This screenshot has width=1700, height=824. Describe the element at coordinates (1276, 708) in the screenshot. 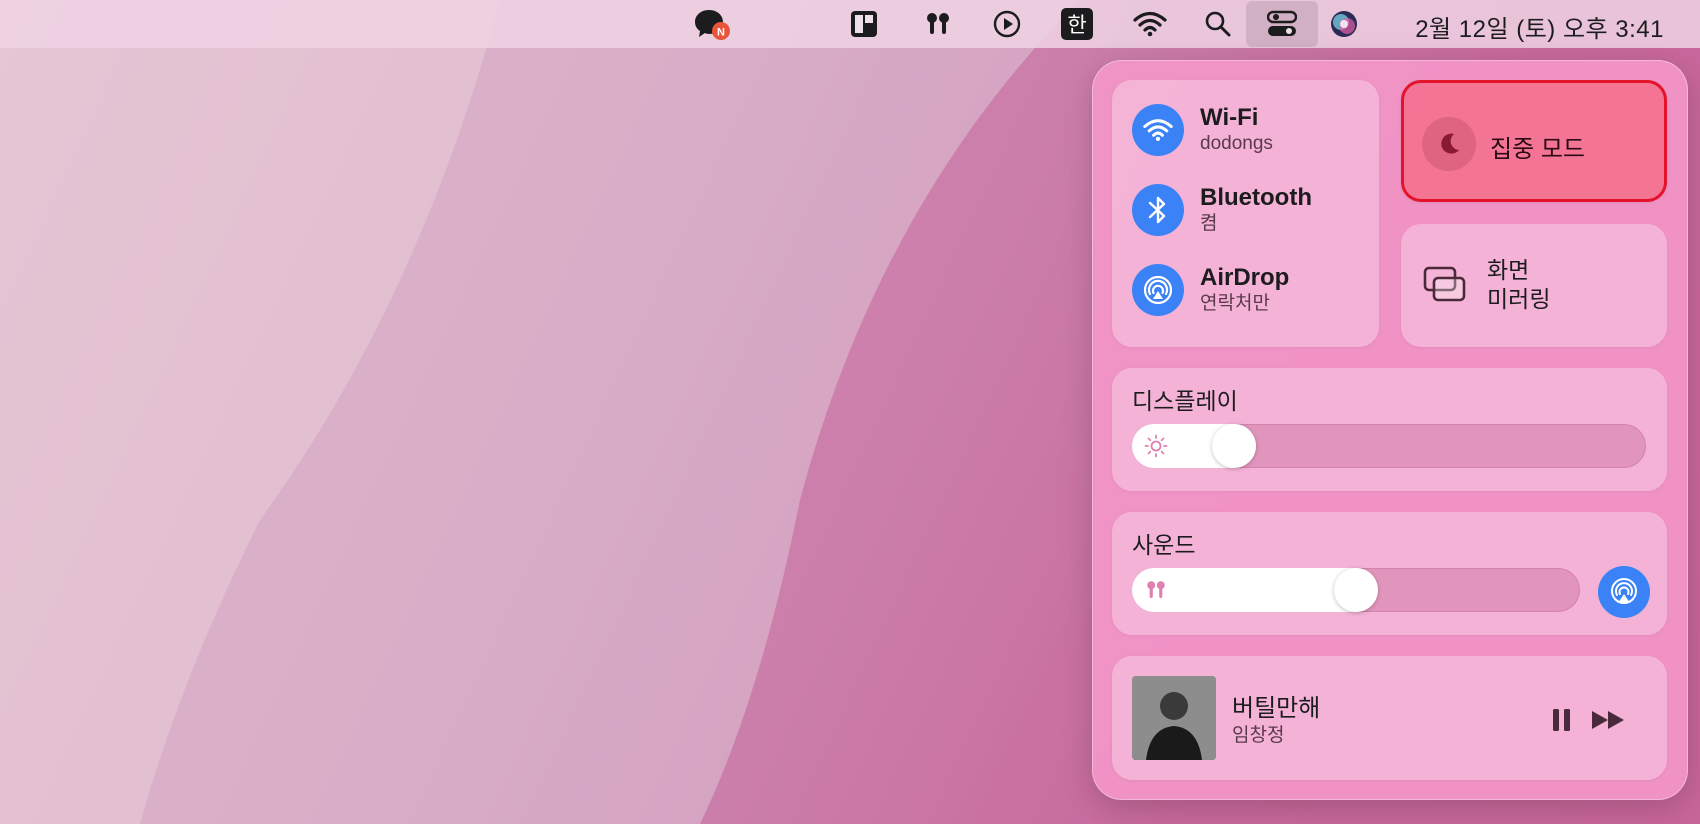

I see `song-title: 버틸만해` at that location.